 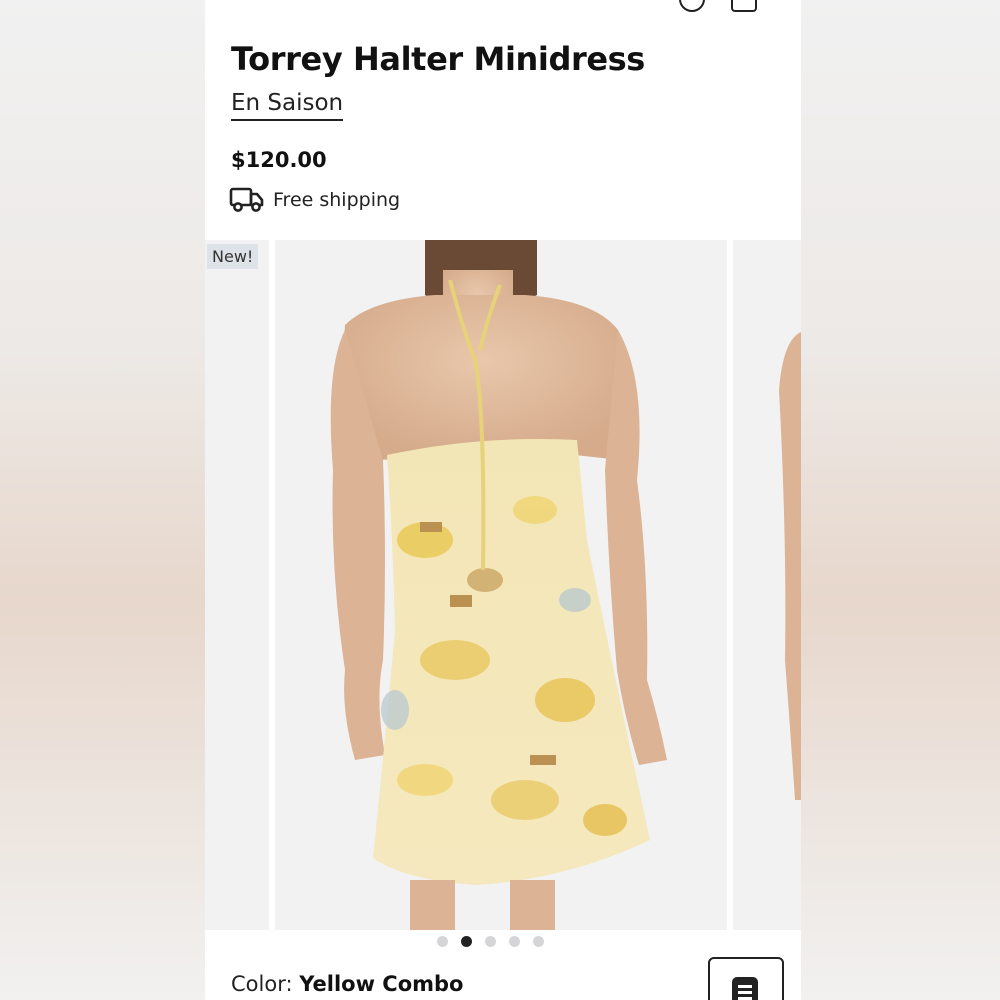 What do you see at coordinates (233, 256) in the screenshot?
I see `new-badge: New!` at bounding box center [233, 256].